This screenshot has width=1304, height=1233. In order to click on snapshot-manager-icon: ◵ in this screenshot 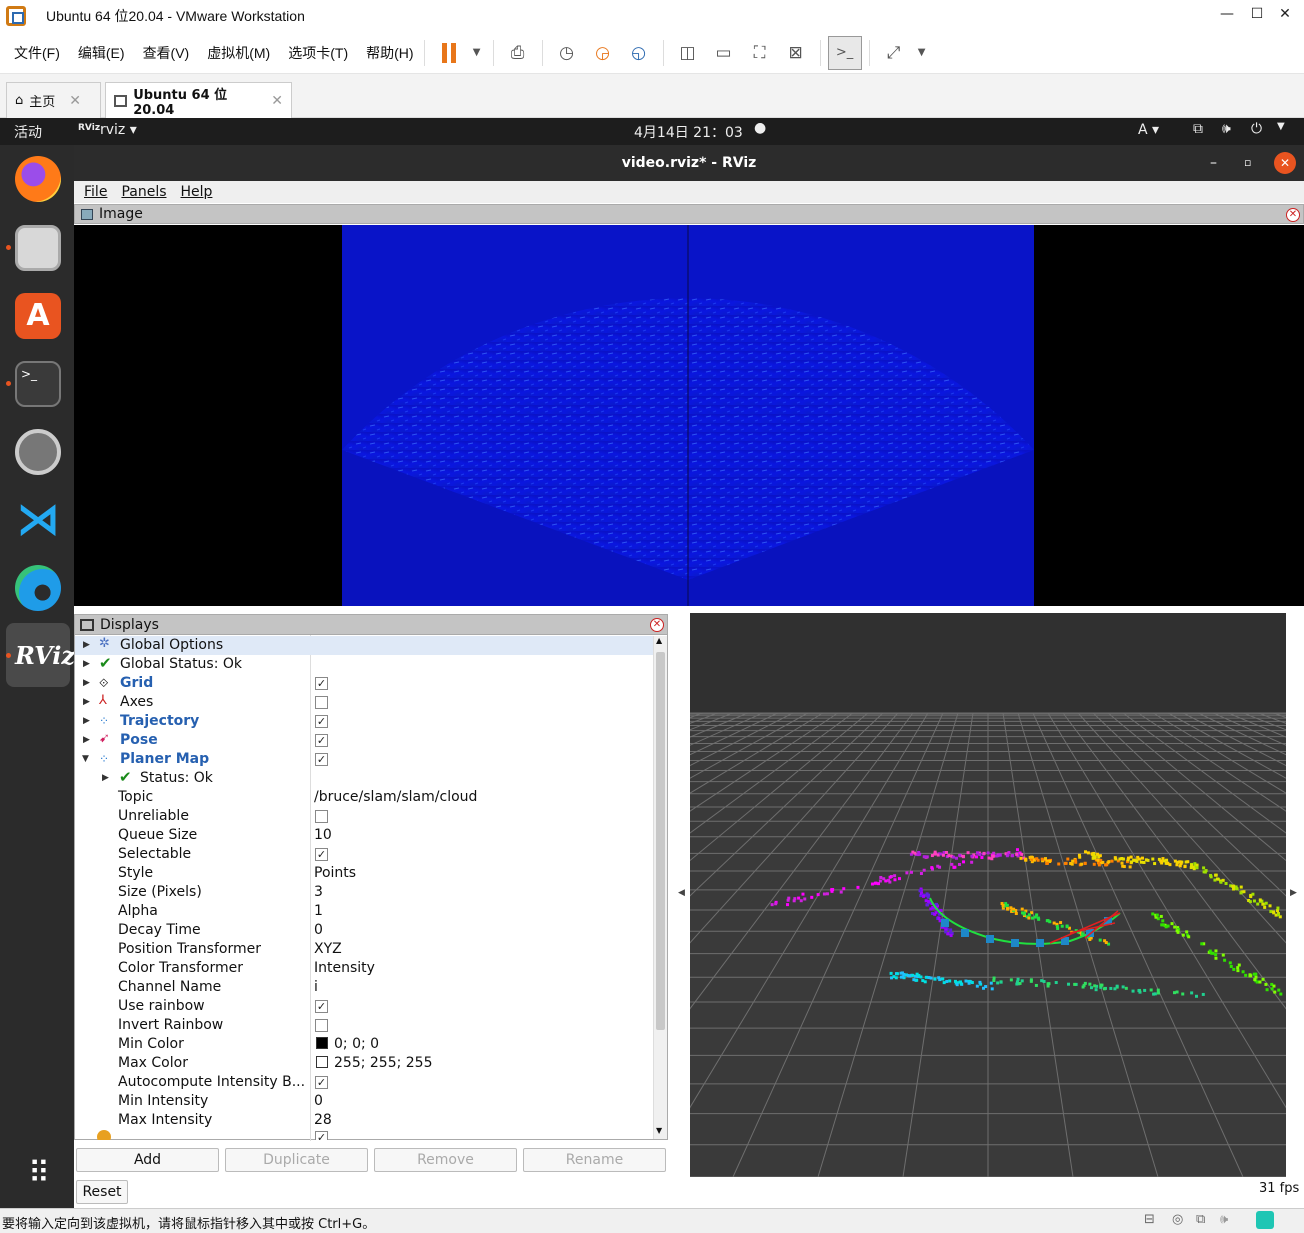, I will do `click(639, 53)`.